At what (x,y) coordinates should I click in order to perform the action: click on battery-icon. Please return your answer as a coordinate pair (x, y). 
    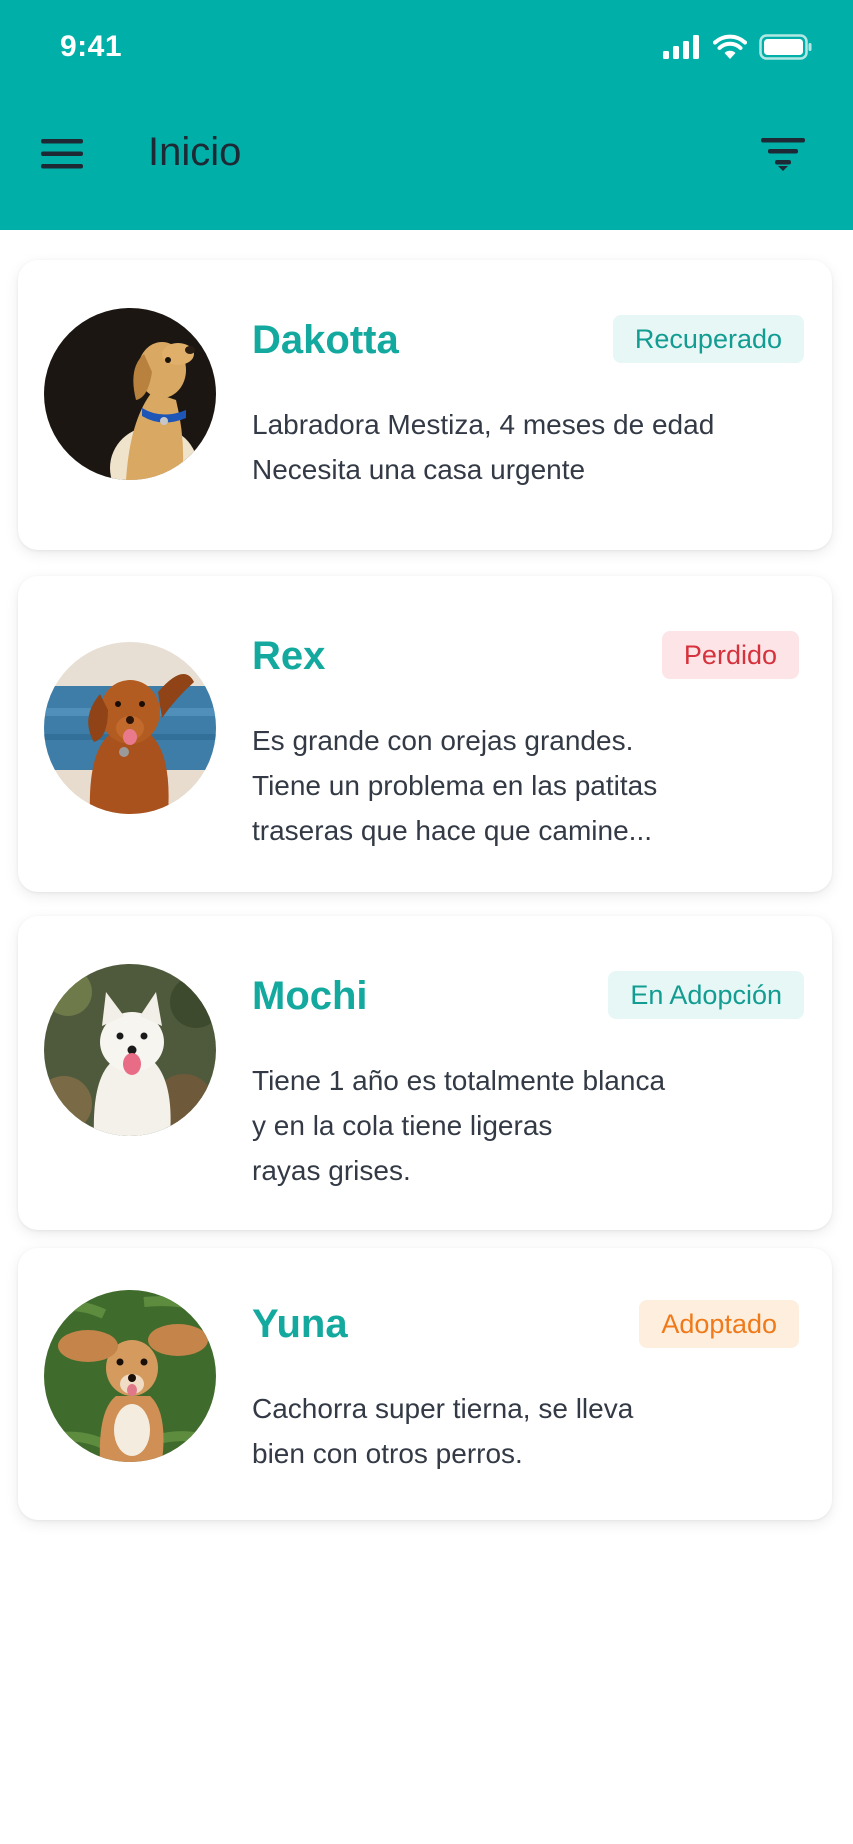
    Looking at the image, I should click on (785, 47).